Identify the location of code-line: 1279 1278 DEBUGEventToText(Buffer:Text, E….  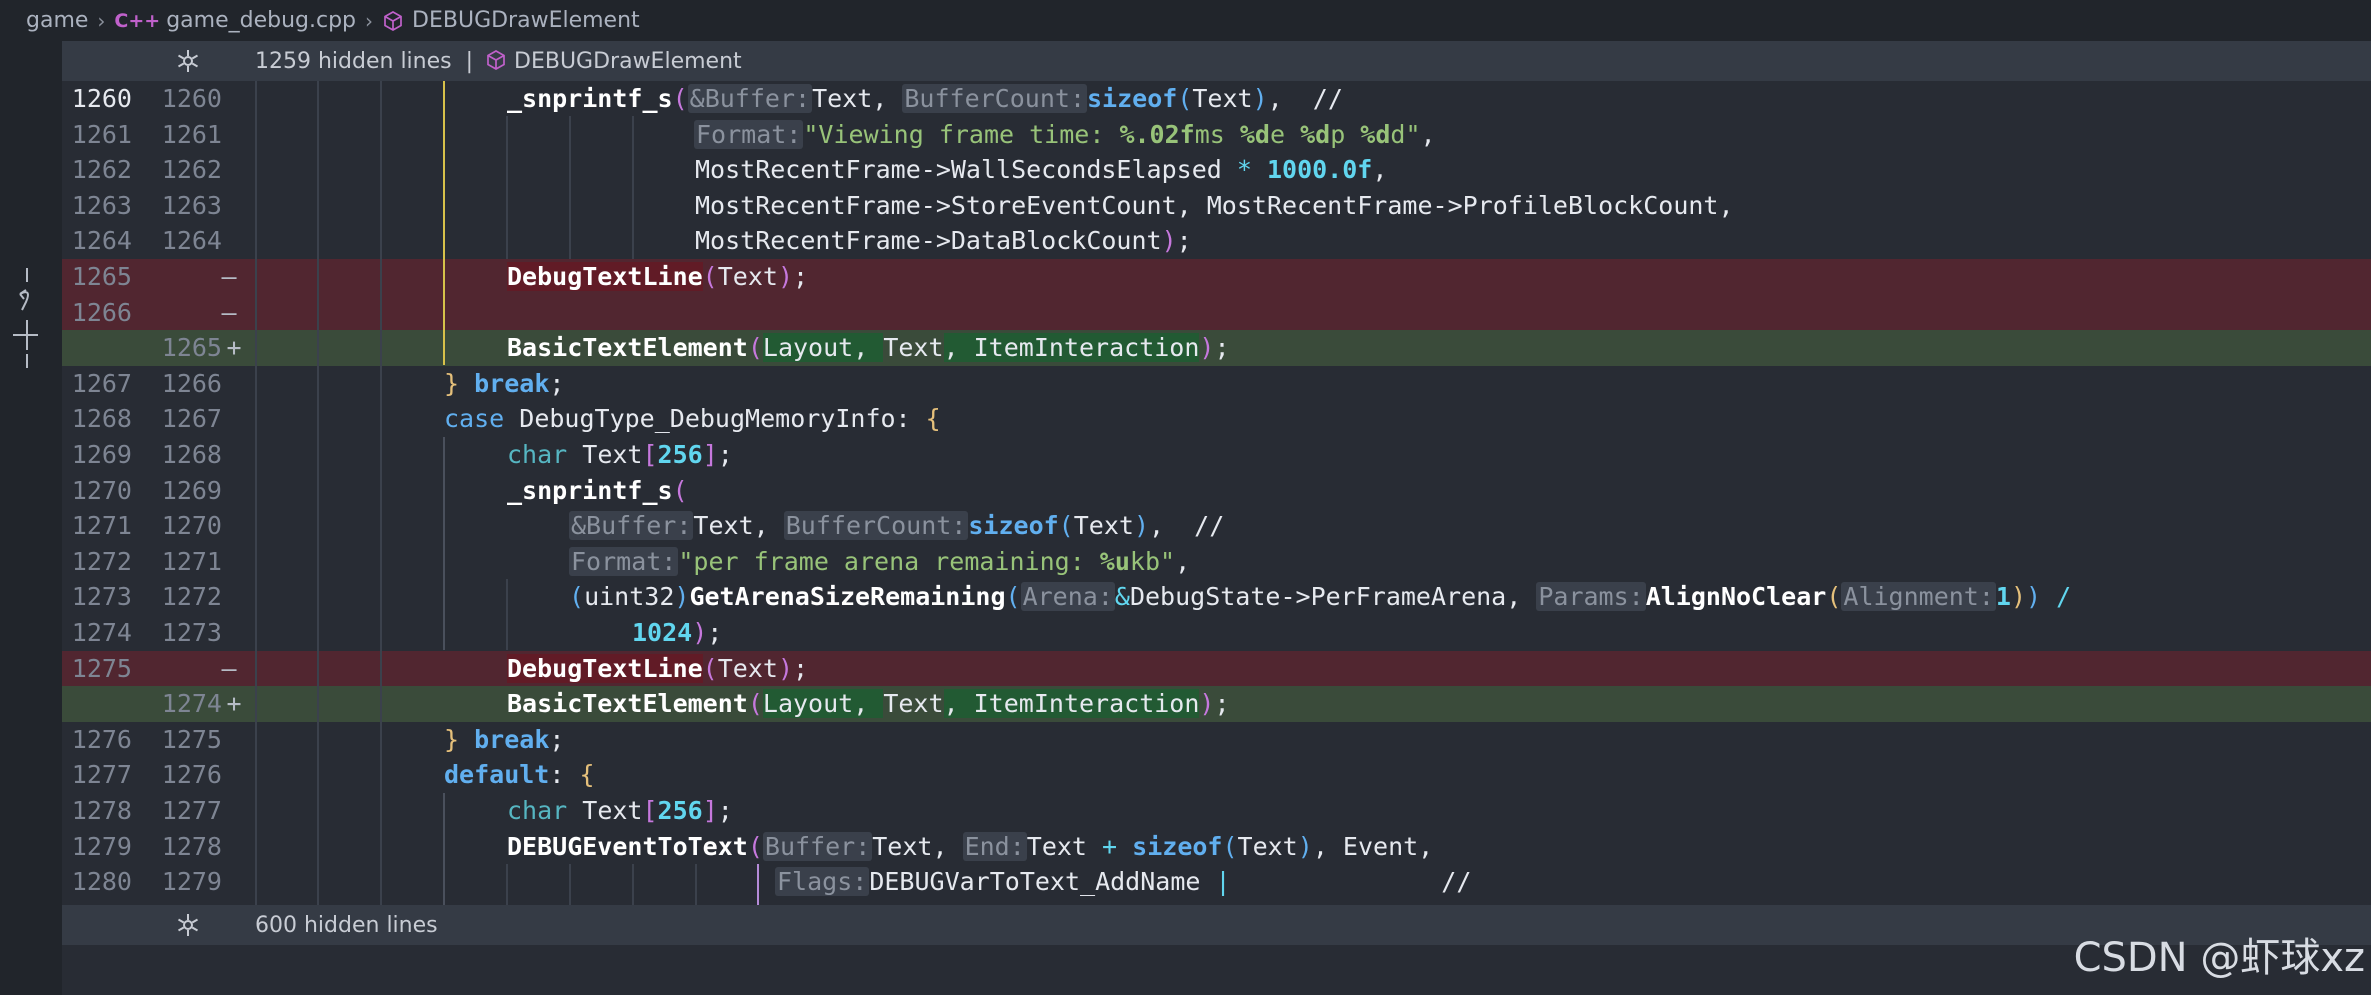
(752, 846).